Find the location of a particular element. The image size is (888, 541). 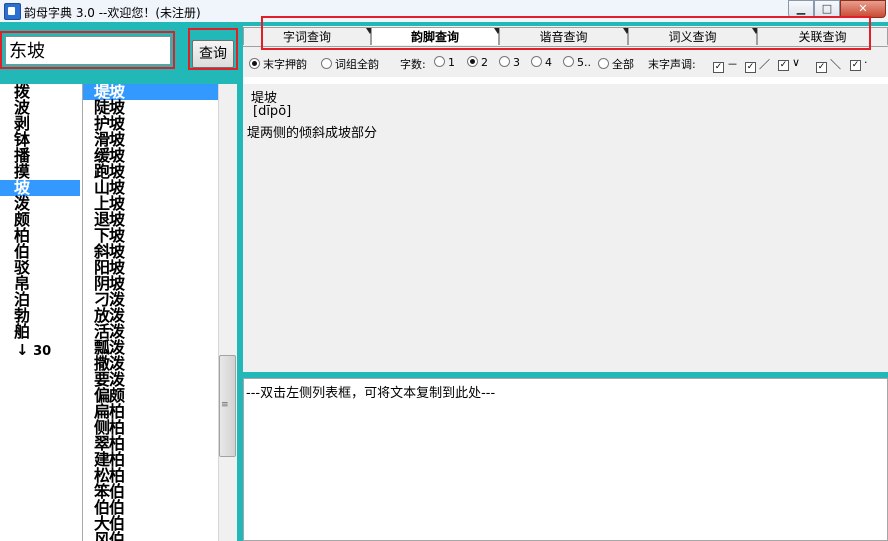

radio-last-char-rhyme: 末字押韵 is located at coordinates (278, 64).